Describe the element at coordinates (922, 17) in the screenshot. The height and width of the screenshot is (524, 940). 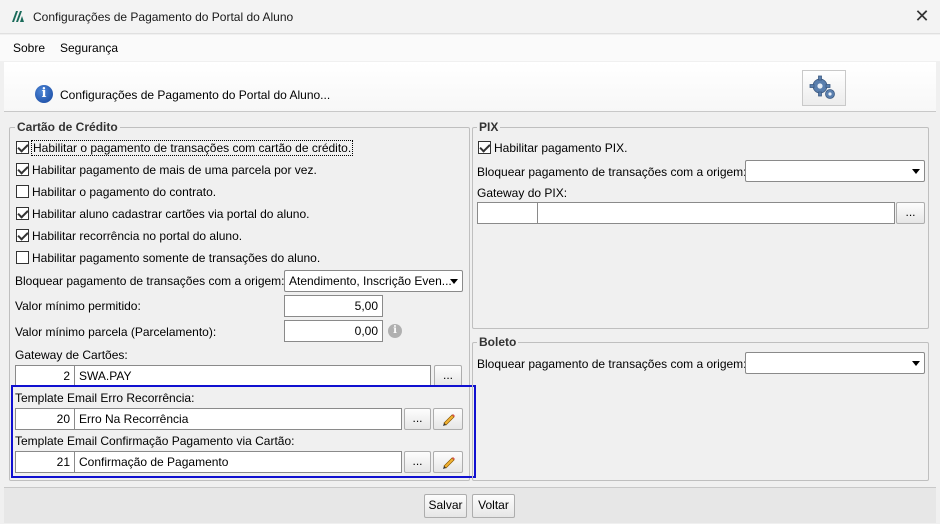
I see `close-icon: ✕` at that location.